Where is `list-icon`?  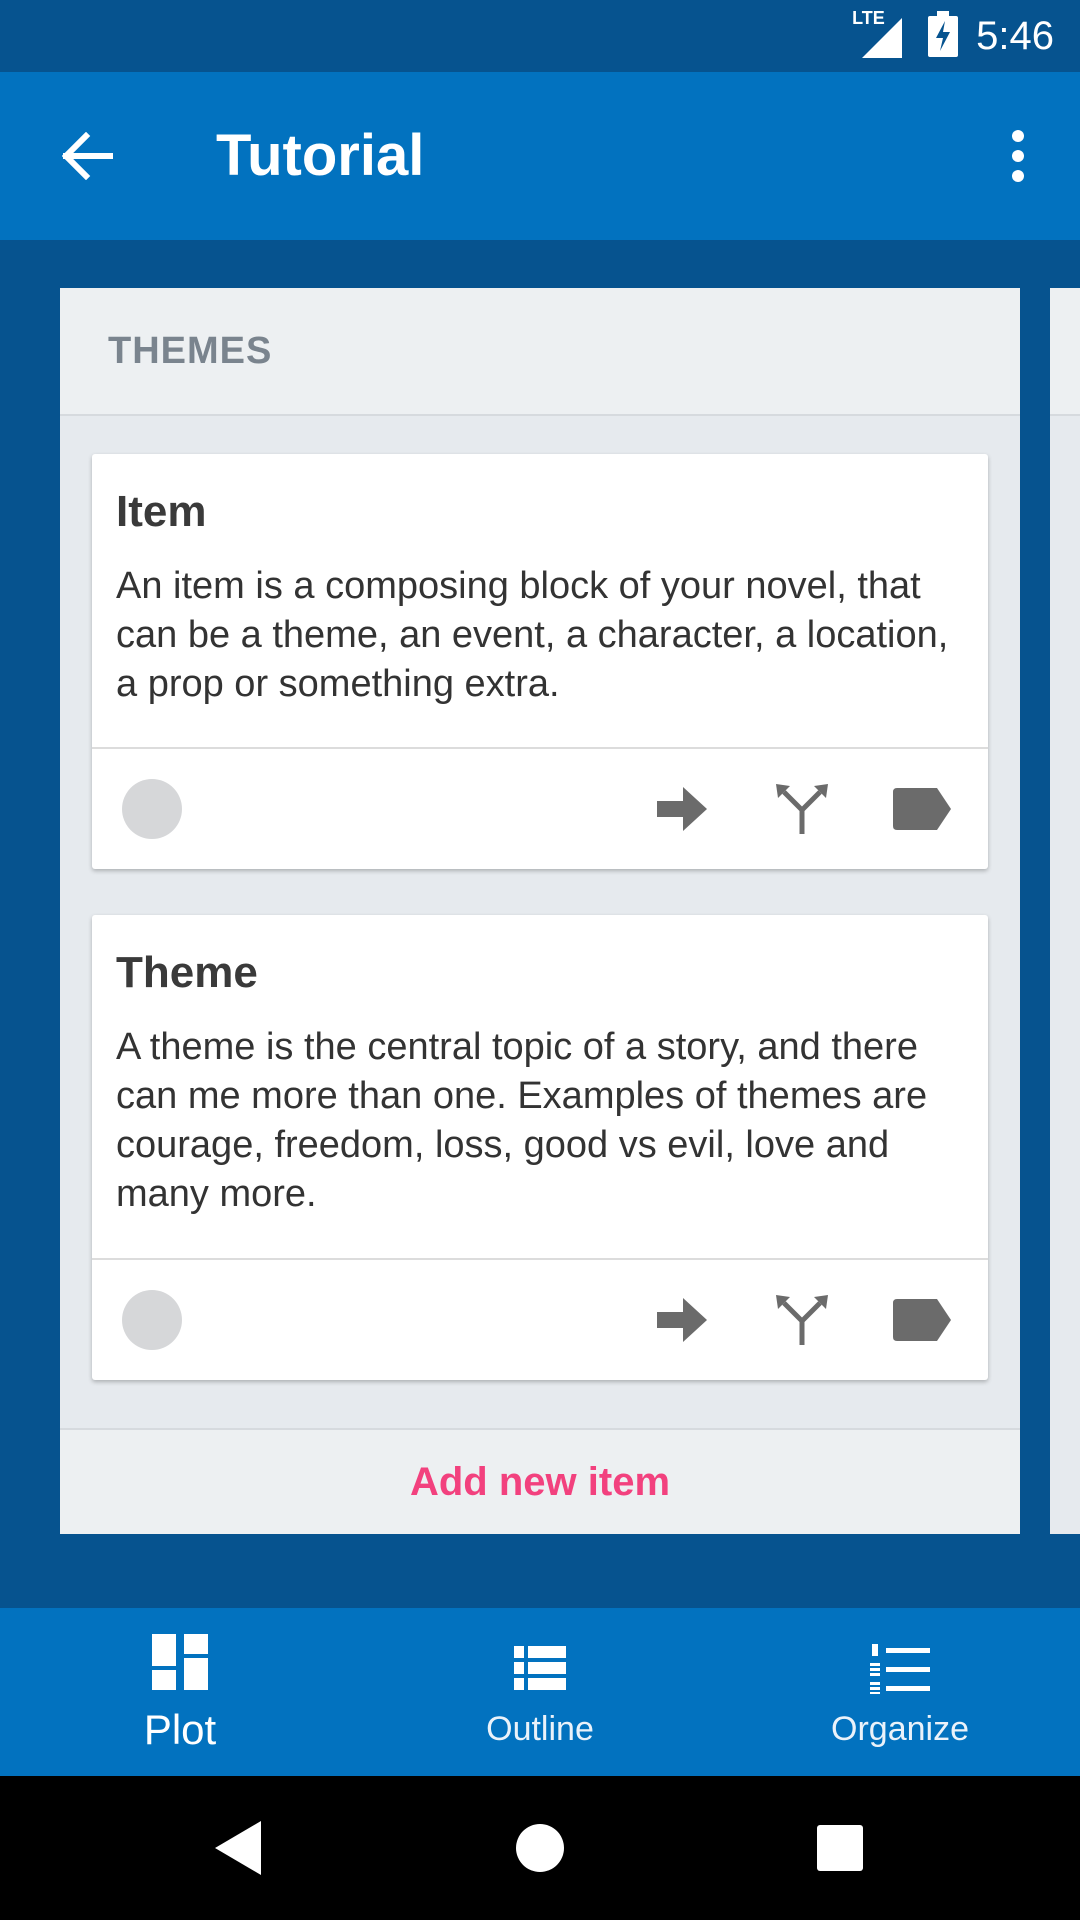 list-icon is located at coordinates (540, 1670).